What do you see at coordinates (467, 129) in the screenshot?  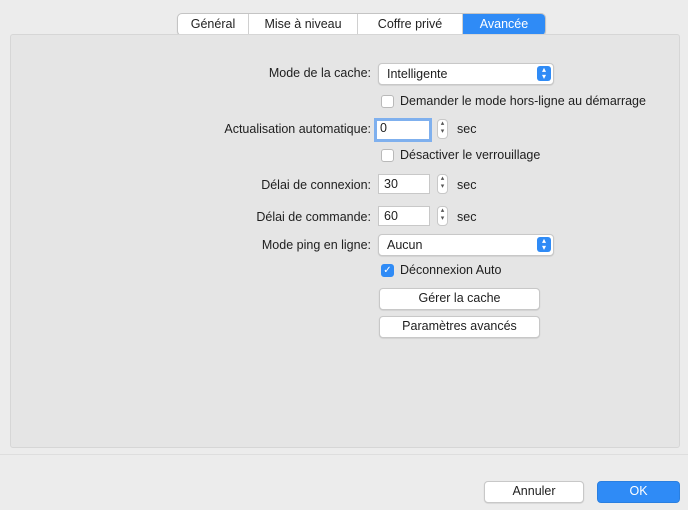 I see `auto-refresh-unit: sec` at bounding box center [467, 129].